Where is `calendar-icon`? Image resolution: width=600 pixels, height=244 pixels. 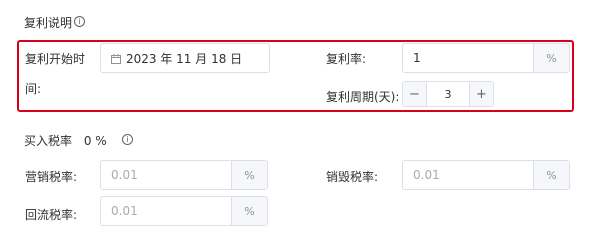
calendar-icon is located at coordinates (116, 58).